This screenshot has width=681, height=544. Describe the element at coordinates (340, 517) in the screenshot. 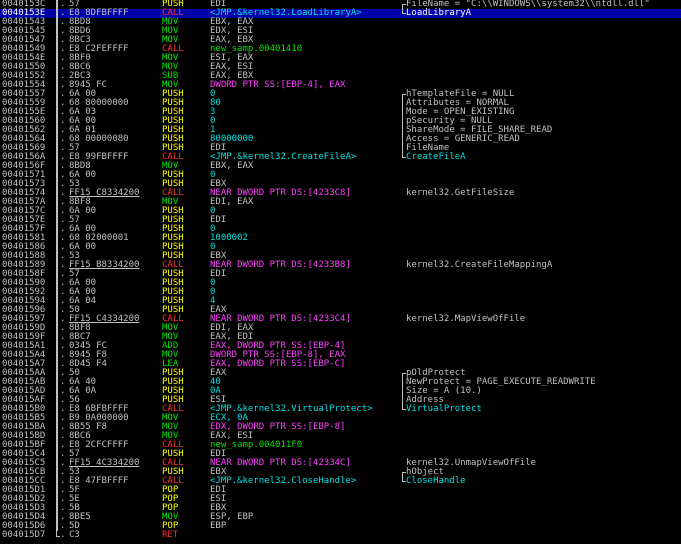

I see `instruction-row: 004015D4. 8BE5 MOV ESP, EBP` at that location.